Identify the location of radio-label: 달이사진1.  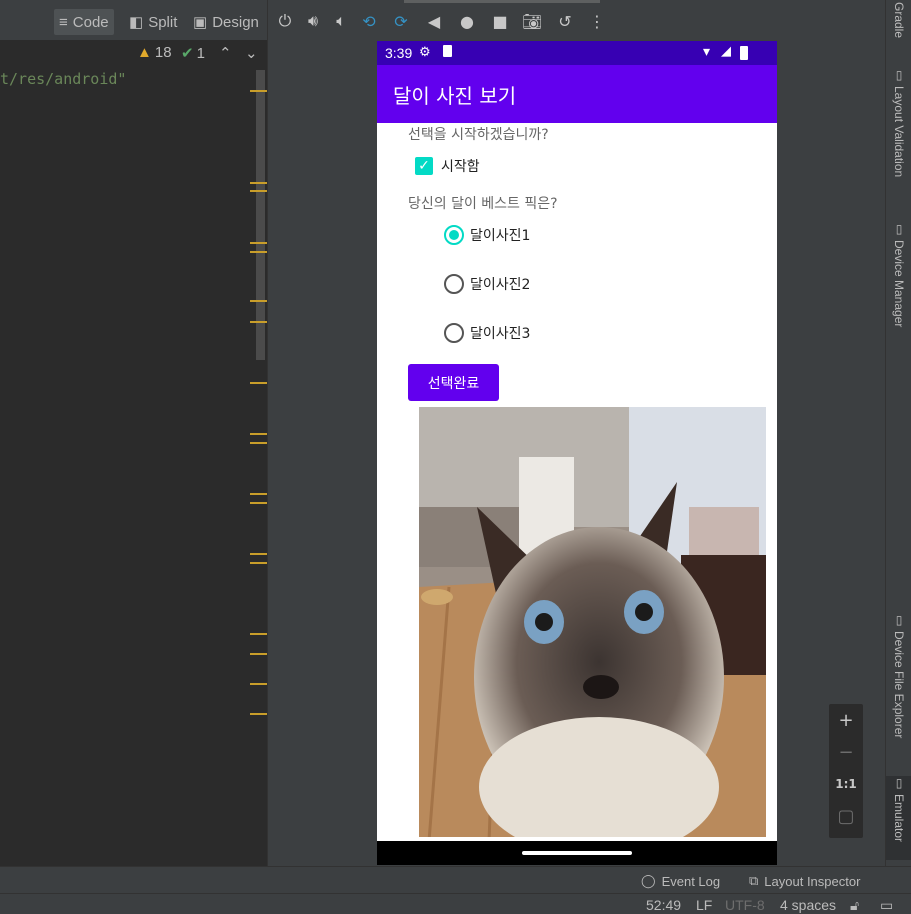
(500, 236).